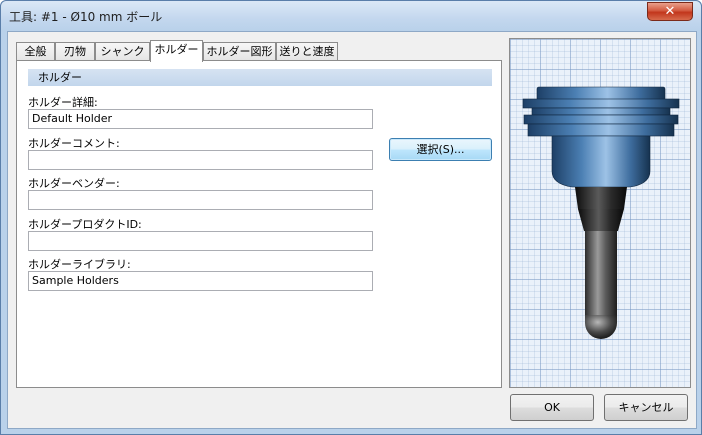 The height and width of the screenshot is (435, 702). I want to click on holder-comment-field, so click(200, 160).